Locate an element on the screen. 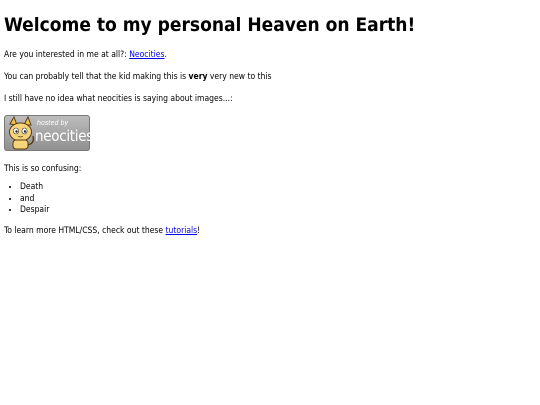 The height and width of the screenshot is (405, 540). learn-suffix: ! is located at coordinates (199, 230).